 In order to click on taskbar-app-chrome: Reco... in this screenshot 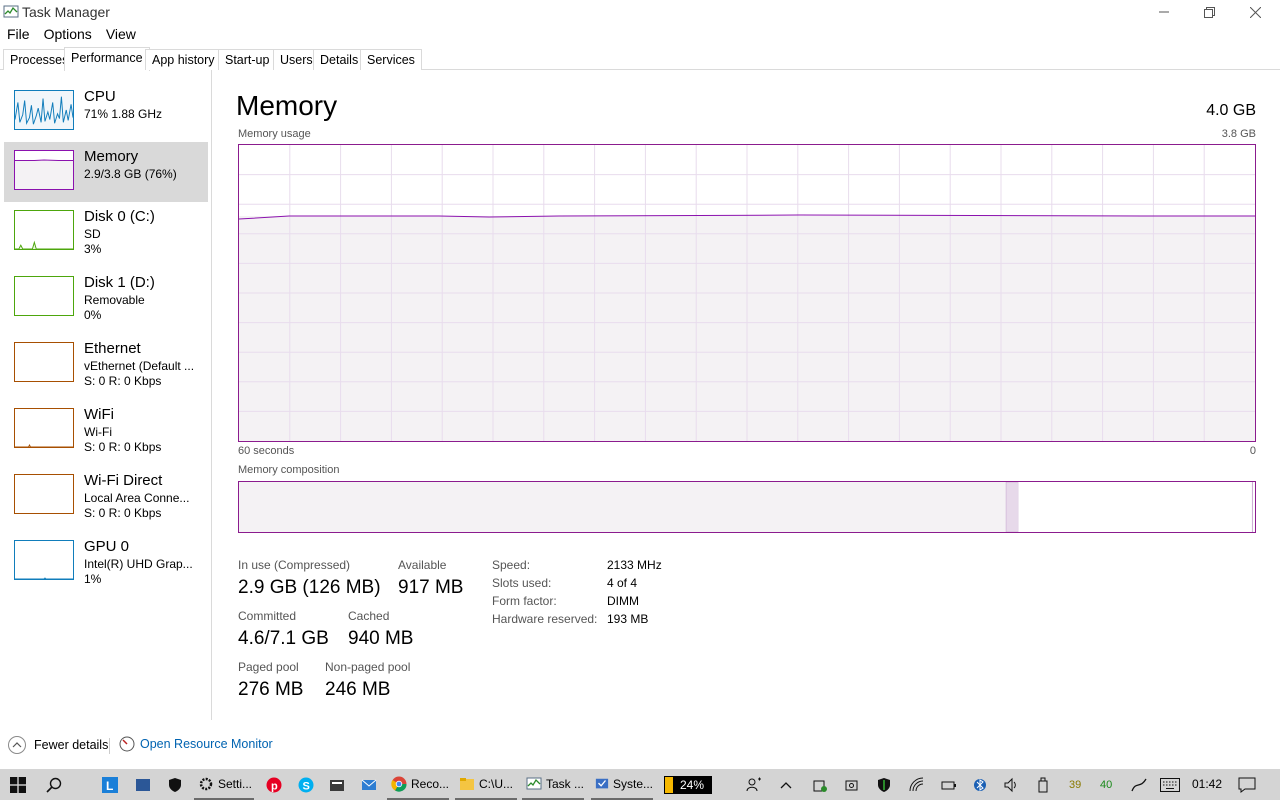, I will do `click(418, 784)`.